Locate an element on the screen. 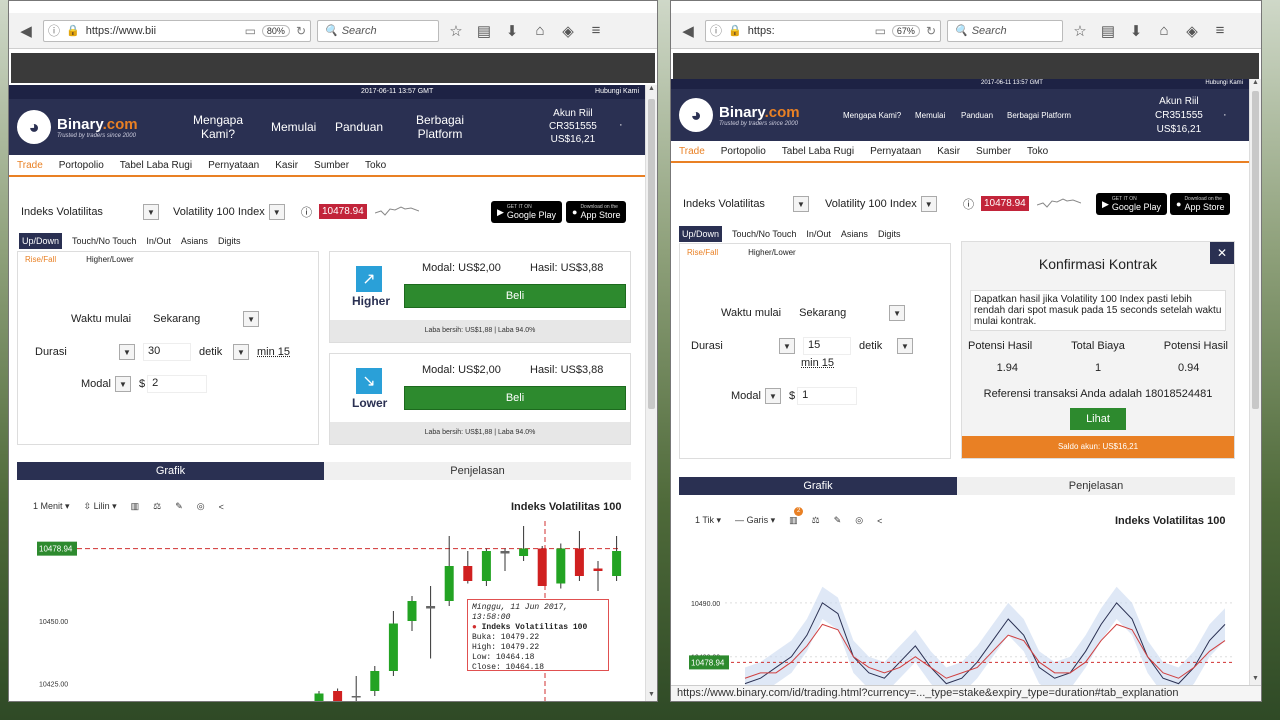 This screenshot has width=1280, height=720. tab-explanation: Penjelasan is located at coordinates (477, 471).